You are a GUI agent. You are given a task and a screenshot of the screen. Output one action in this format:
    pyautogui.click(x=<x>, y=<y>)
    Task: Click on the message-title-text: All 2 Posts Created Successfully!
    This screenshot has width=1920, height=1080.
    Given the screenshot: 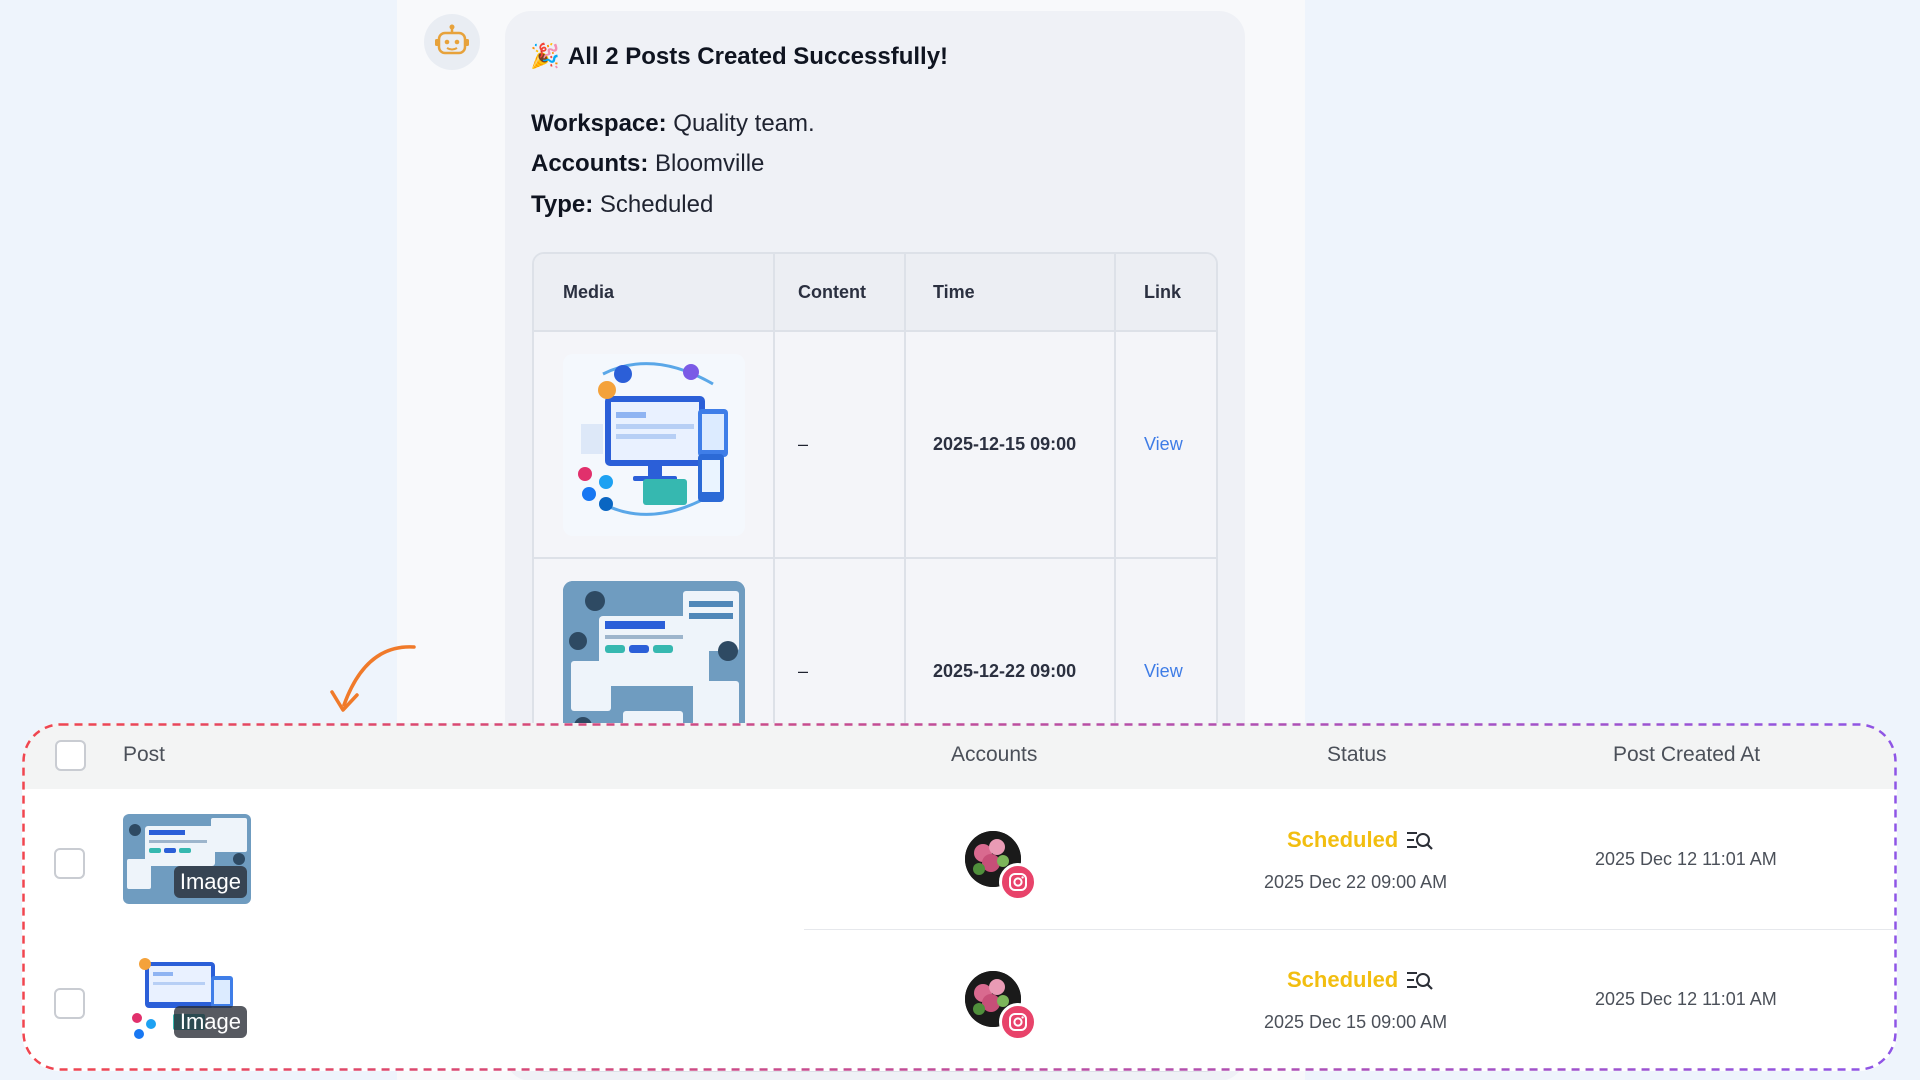 What is the action you would take?
    pyautogui.click(x=758, y=56)
    